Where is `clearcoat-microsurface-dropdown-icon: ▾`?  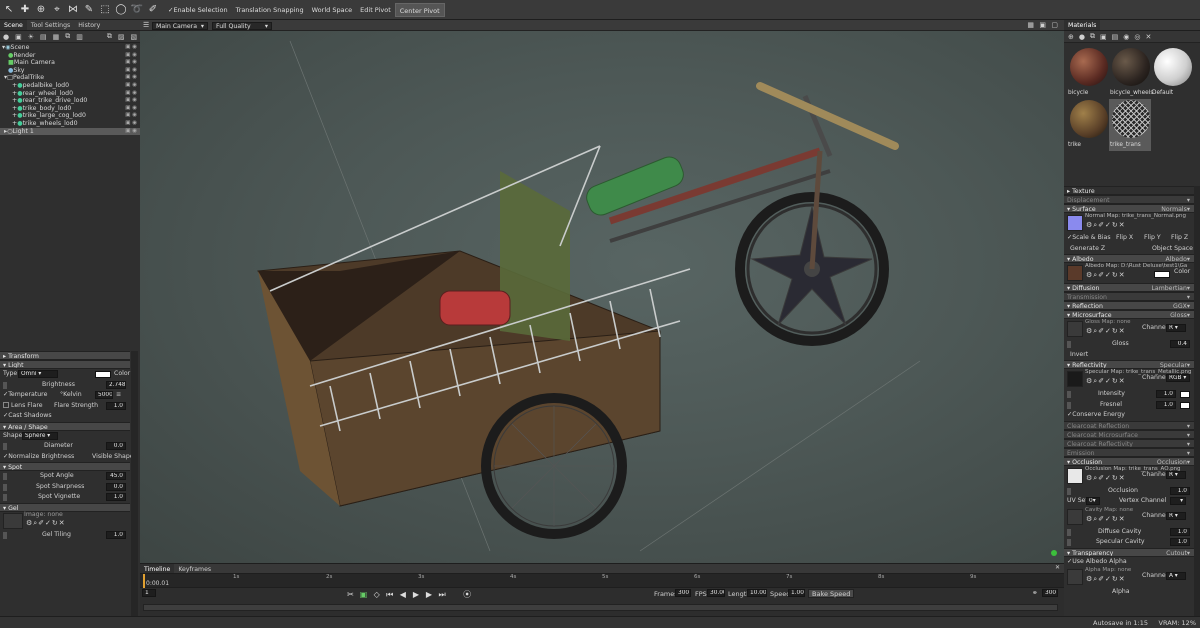 clearcoat-microsurface-dropdown-icon: ▾ is located at coordinates (1188, 434).